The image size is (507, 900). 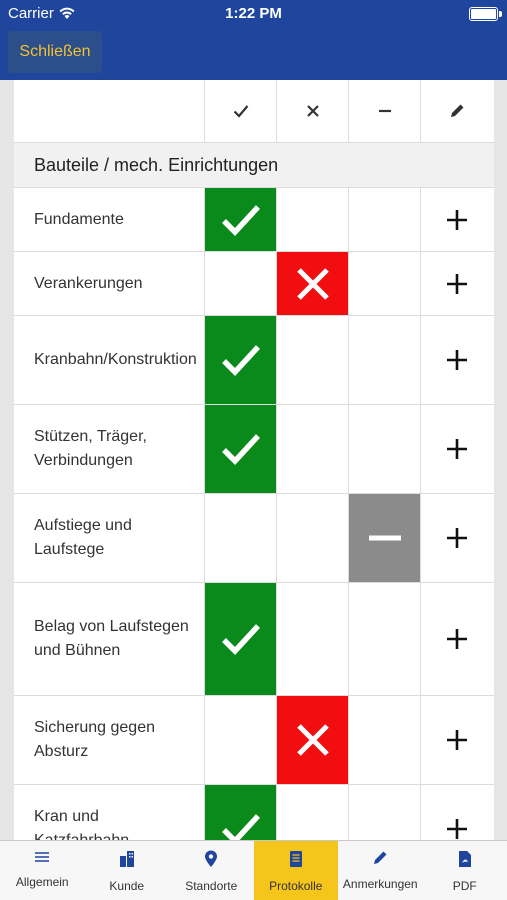 I want to click on right-margin, so click(x=500, y=460).